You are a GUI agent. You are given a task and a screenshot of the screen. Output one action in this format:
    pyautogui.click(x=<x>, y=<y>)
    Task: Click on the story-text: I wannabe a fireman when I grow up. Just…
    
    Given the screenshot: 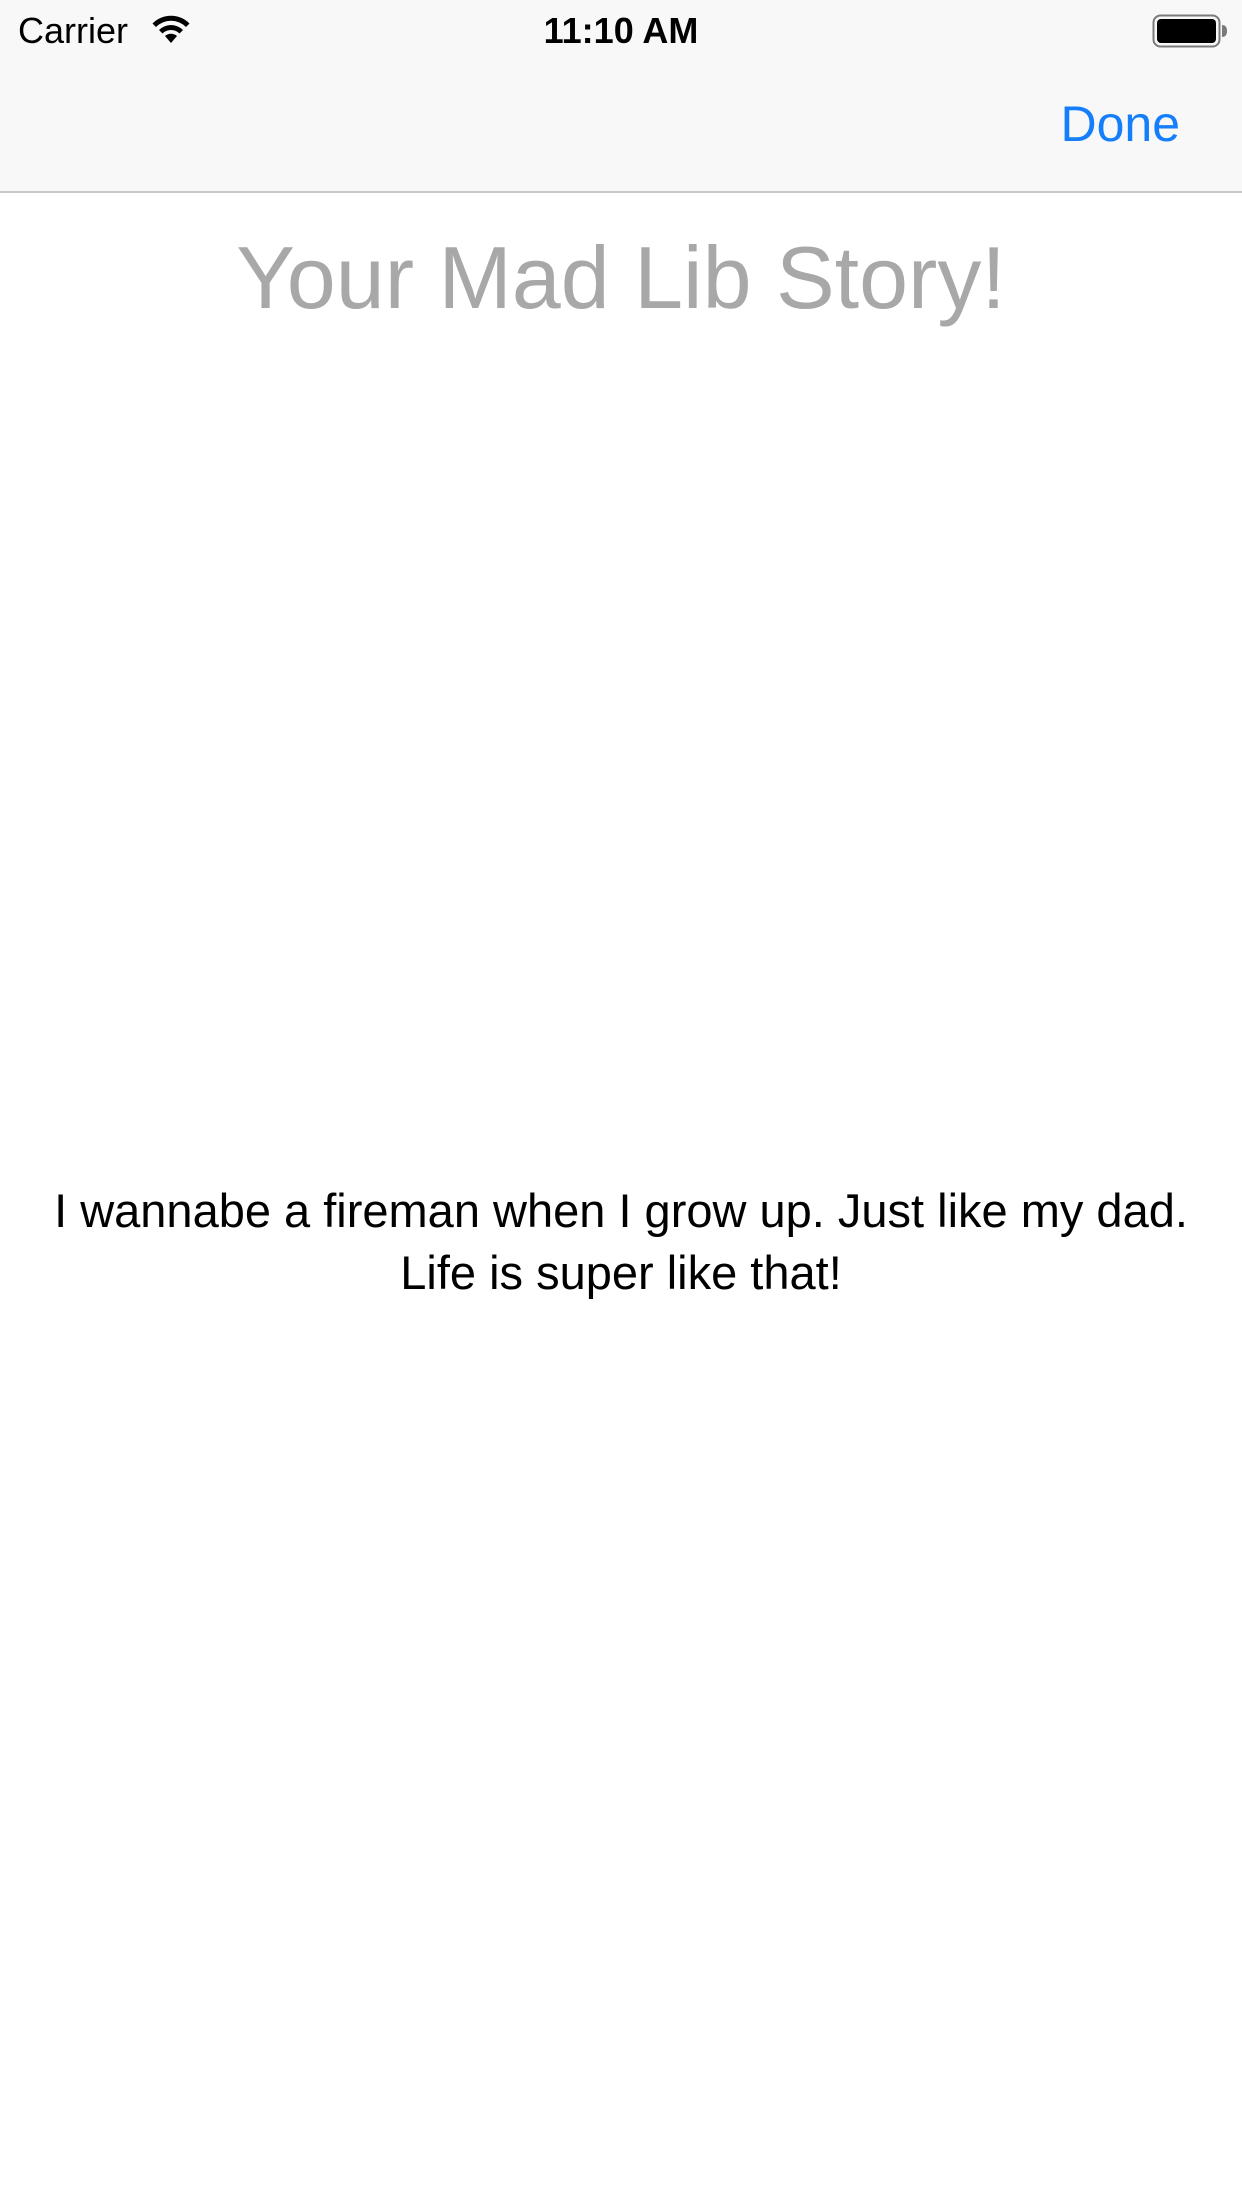 What is the action you would take?
    pyautogui.click(x=621, y=1241)
    